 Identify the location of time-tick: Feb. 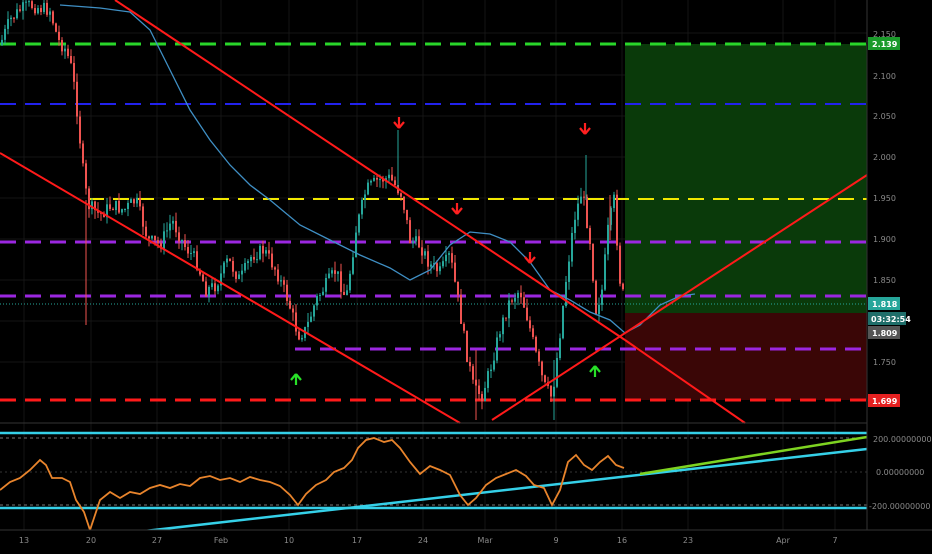
(221, 540).